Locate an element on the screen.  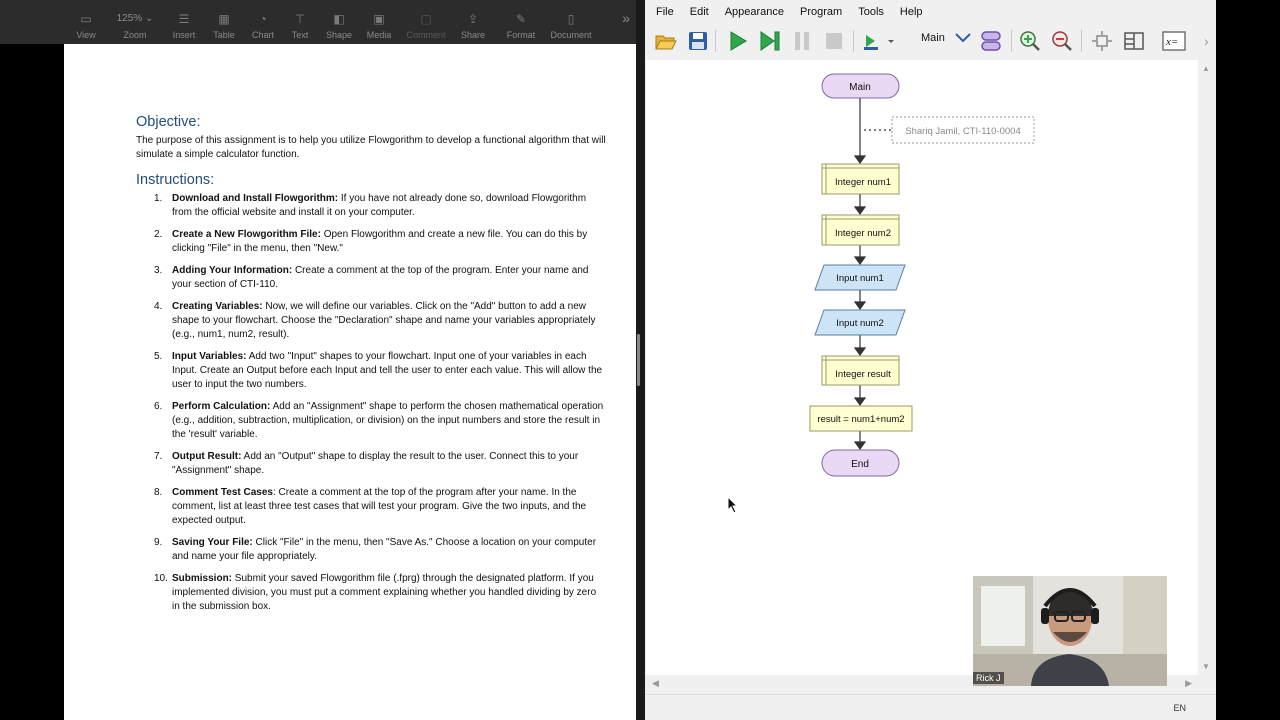
shape-icon: ◧ is located at coordinates (339, 19).